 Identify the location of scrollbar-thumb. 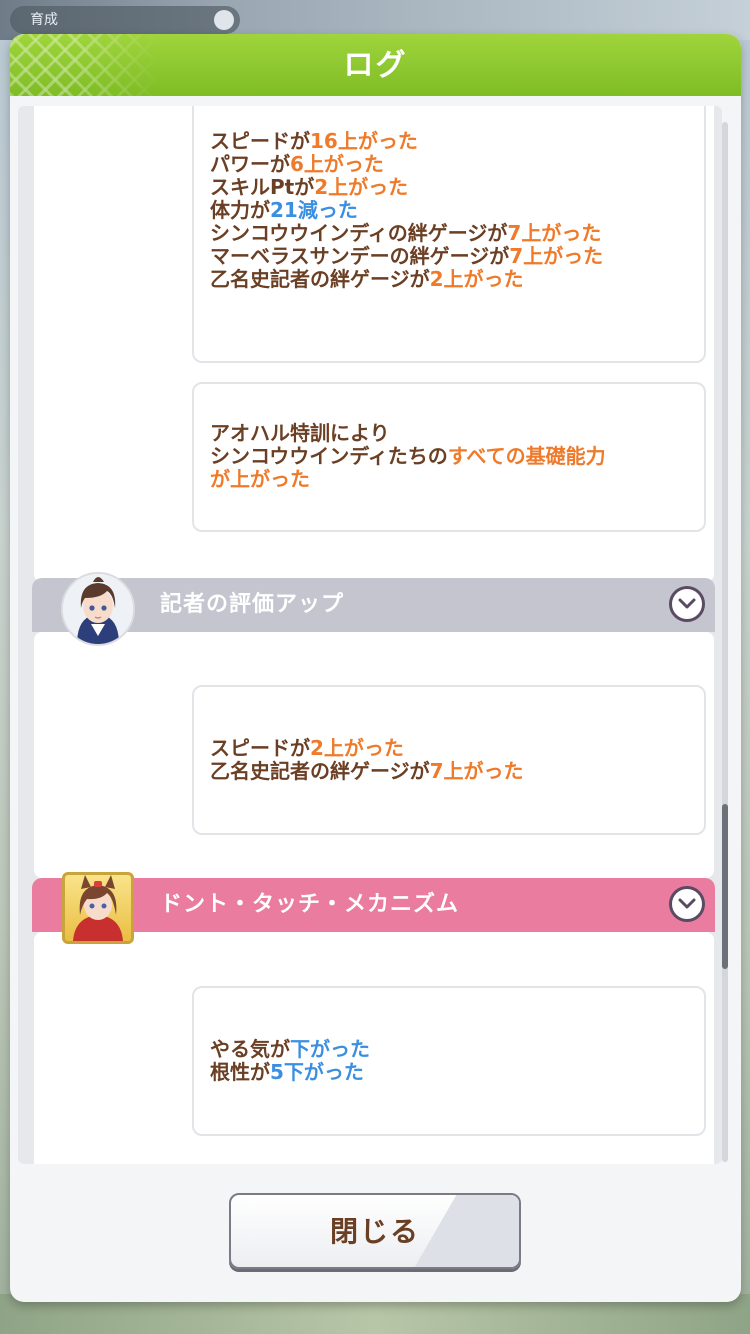
(725, 886).